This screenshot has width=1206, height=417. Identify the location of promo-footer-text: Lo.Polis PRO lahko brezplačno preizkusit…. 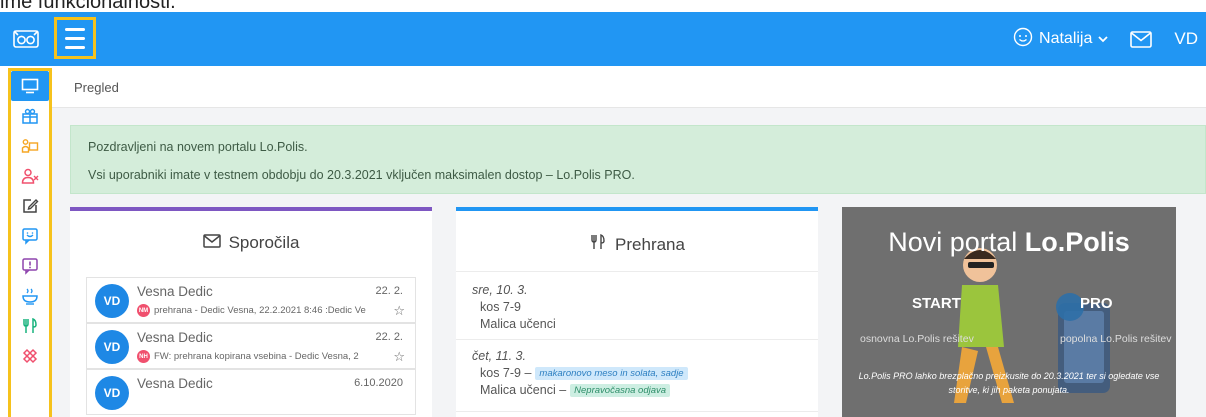
(1009, 383).